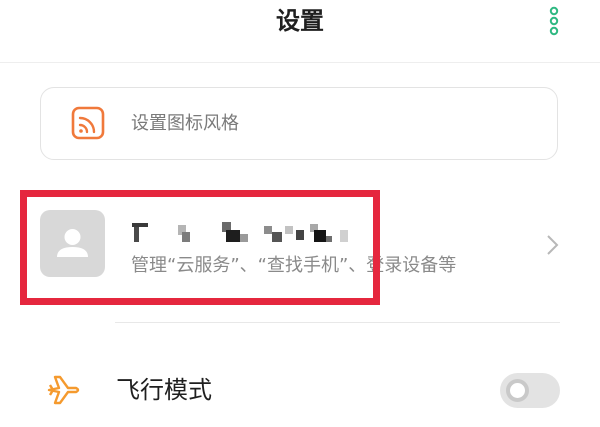 The image size is (600, 427). I want to click on row-divider, so click(337, 322).